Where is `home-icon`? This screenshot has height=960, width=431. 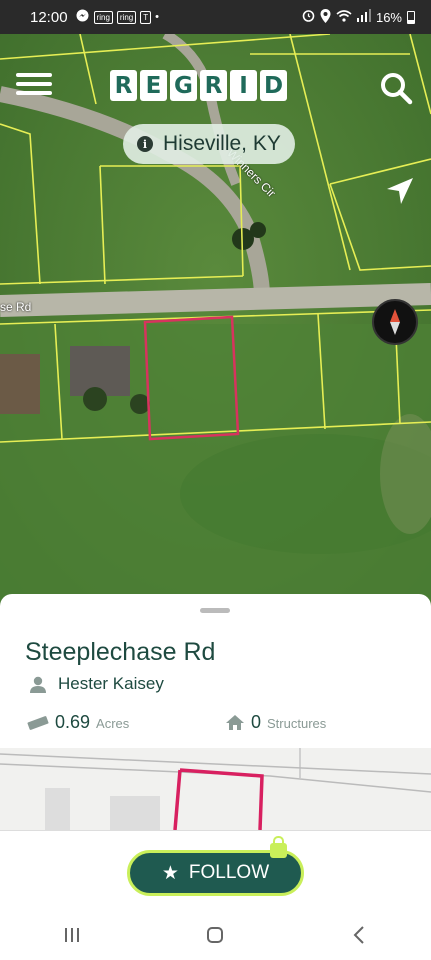
home-icon is located at coordinates (215, 935).